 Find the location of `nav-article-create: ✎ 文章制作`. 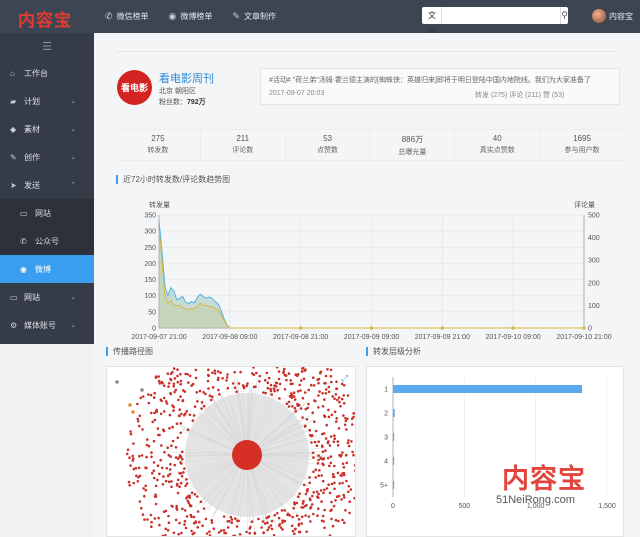

nav-article-create: ✎ 文章制作 is located at coordinates (254, 16).